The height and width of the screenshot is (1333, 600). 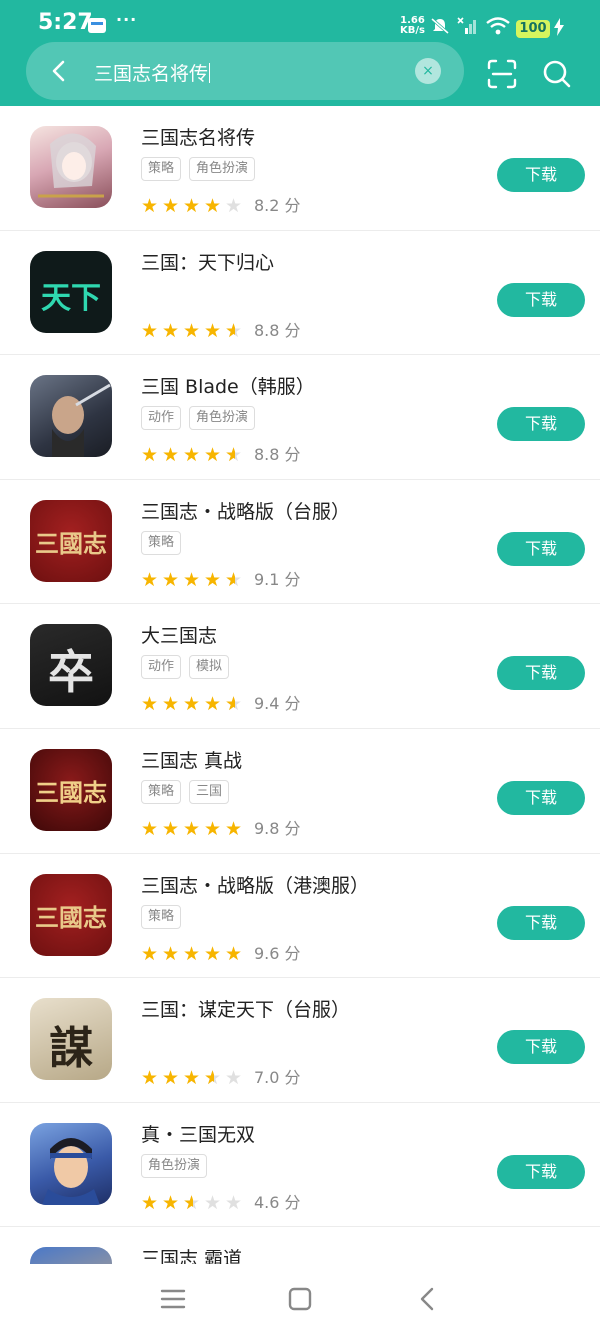 I want to click on wifi-icon, so click(x=498, y=27).